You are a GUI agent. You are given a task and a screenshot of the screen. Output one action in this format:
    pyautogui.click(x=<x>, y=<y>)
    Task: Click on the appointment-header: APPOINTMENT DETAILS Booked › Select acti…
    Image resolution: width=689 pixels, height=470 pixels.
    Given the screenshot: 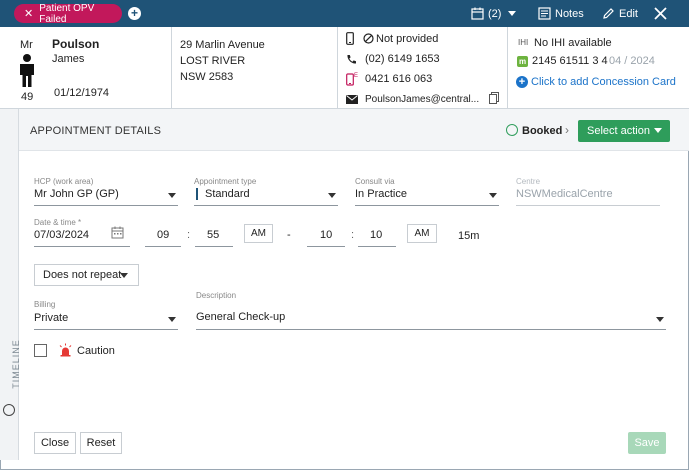 What is the action you would take?
    pyautogui.click(x=354, y=130)
    